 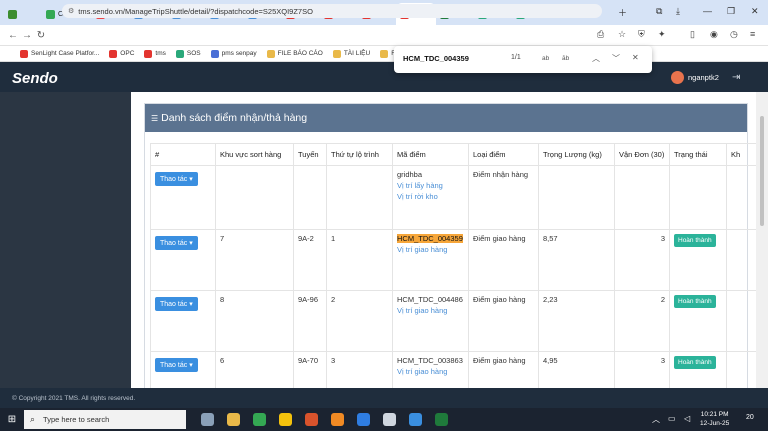 I want to click on cell-route-order, so click(x=359, y=197).